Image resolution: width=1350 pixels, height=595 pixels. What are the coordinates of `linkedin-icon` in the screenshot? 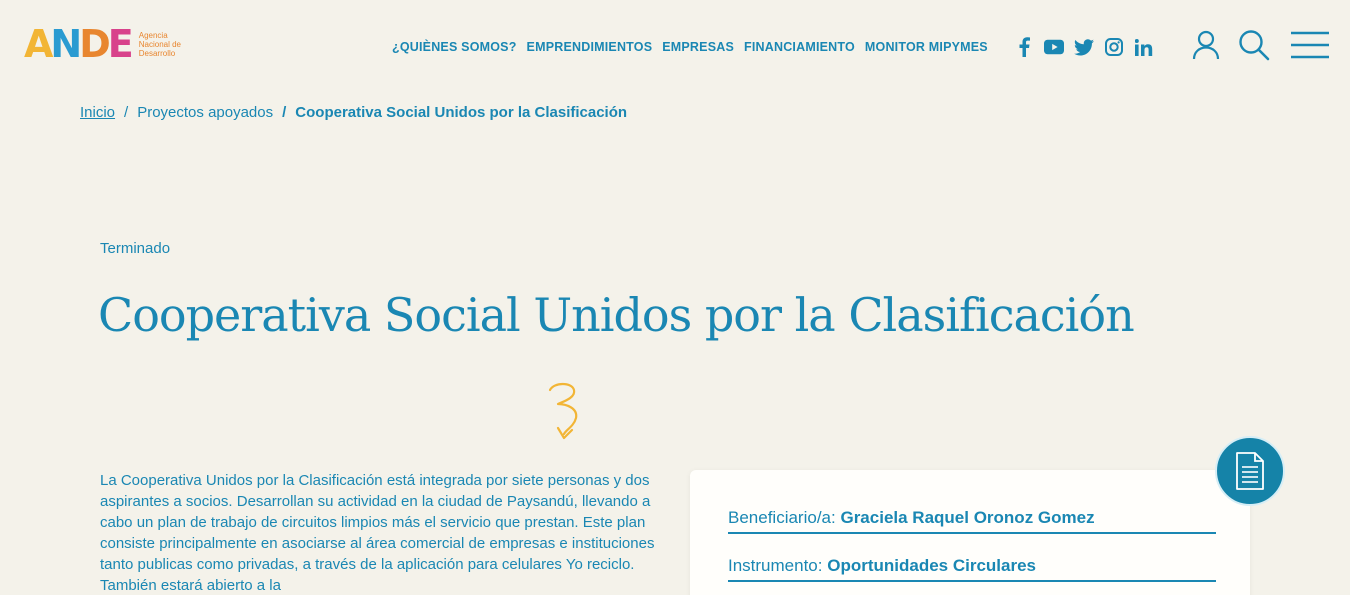 It's located at (1144, 47).